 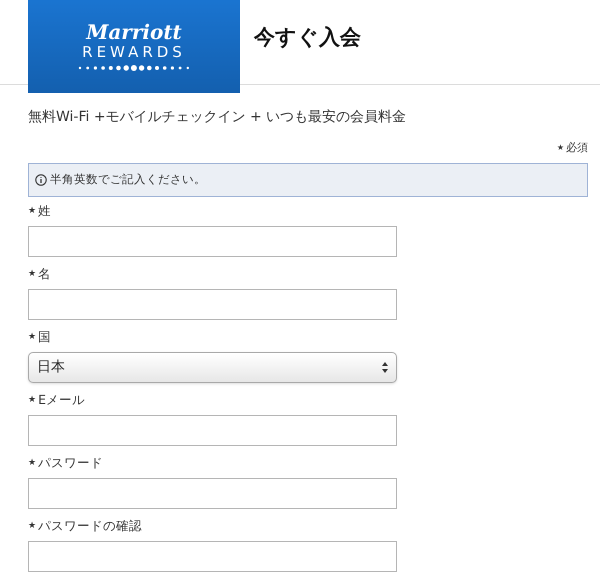 What do you see at coordinates (577, 148) in the screenshot?
I see `required-legend: 必須` at bounding box center [577, 148].